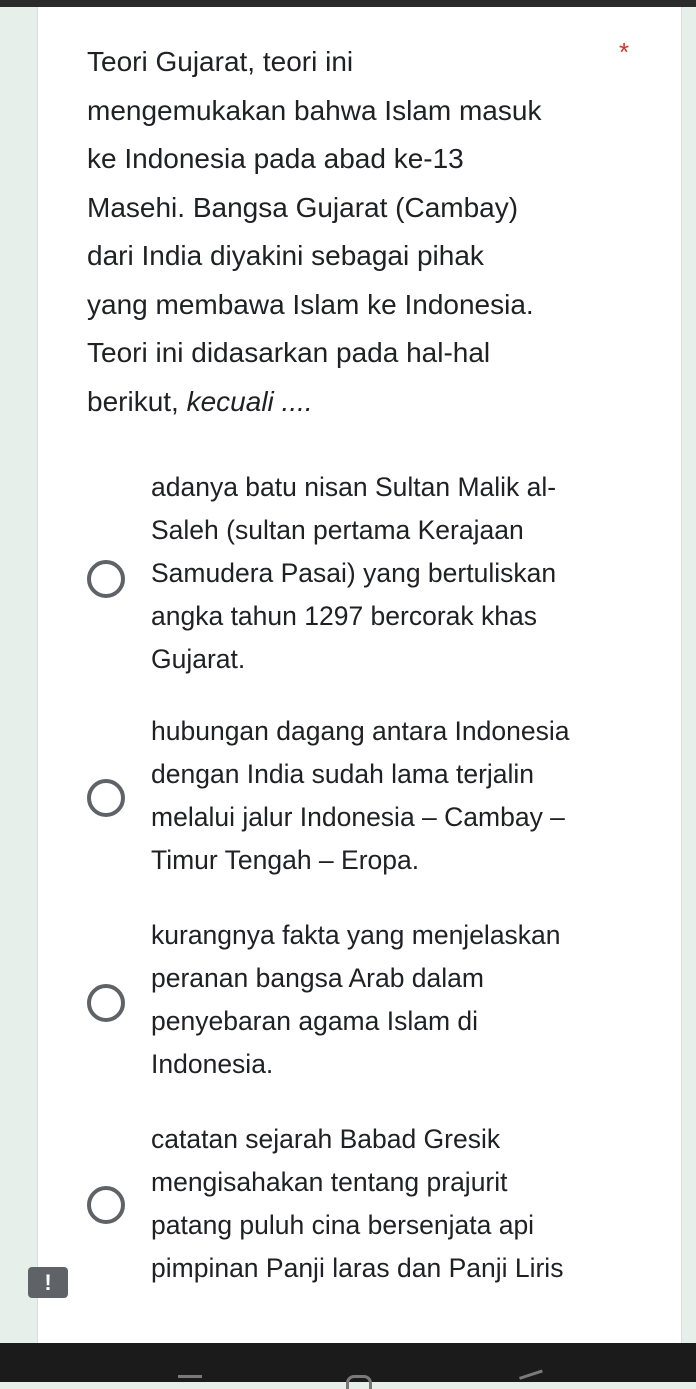 The height and width of the screenshot is (1389, 696). What do you see at coordinates (190, 1376) in the screenshot?
I see `recent-apps-icon` at bounding box center [190, 1376].